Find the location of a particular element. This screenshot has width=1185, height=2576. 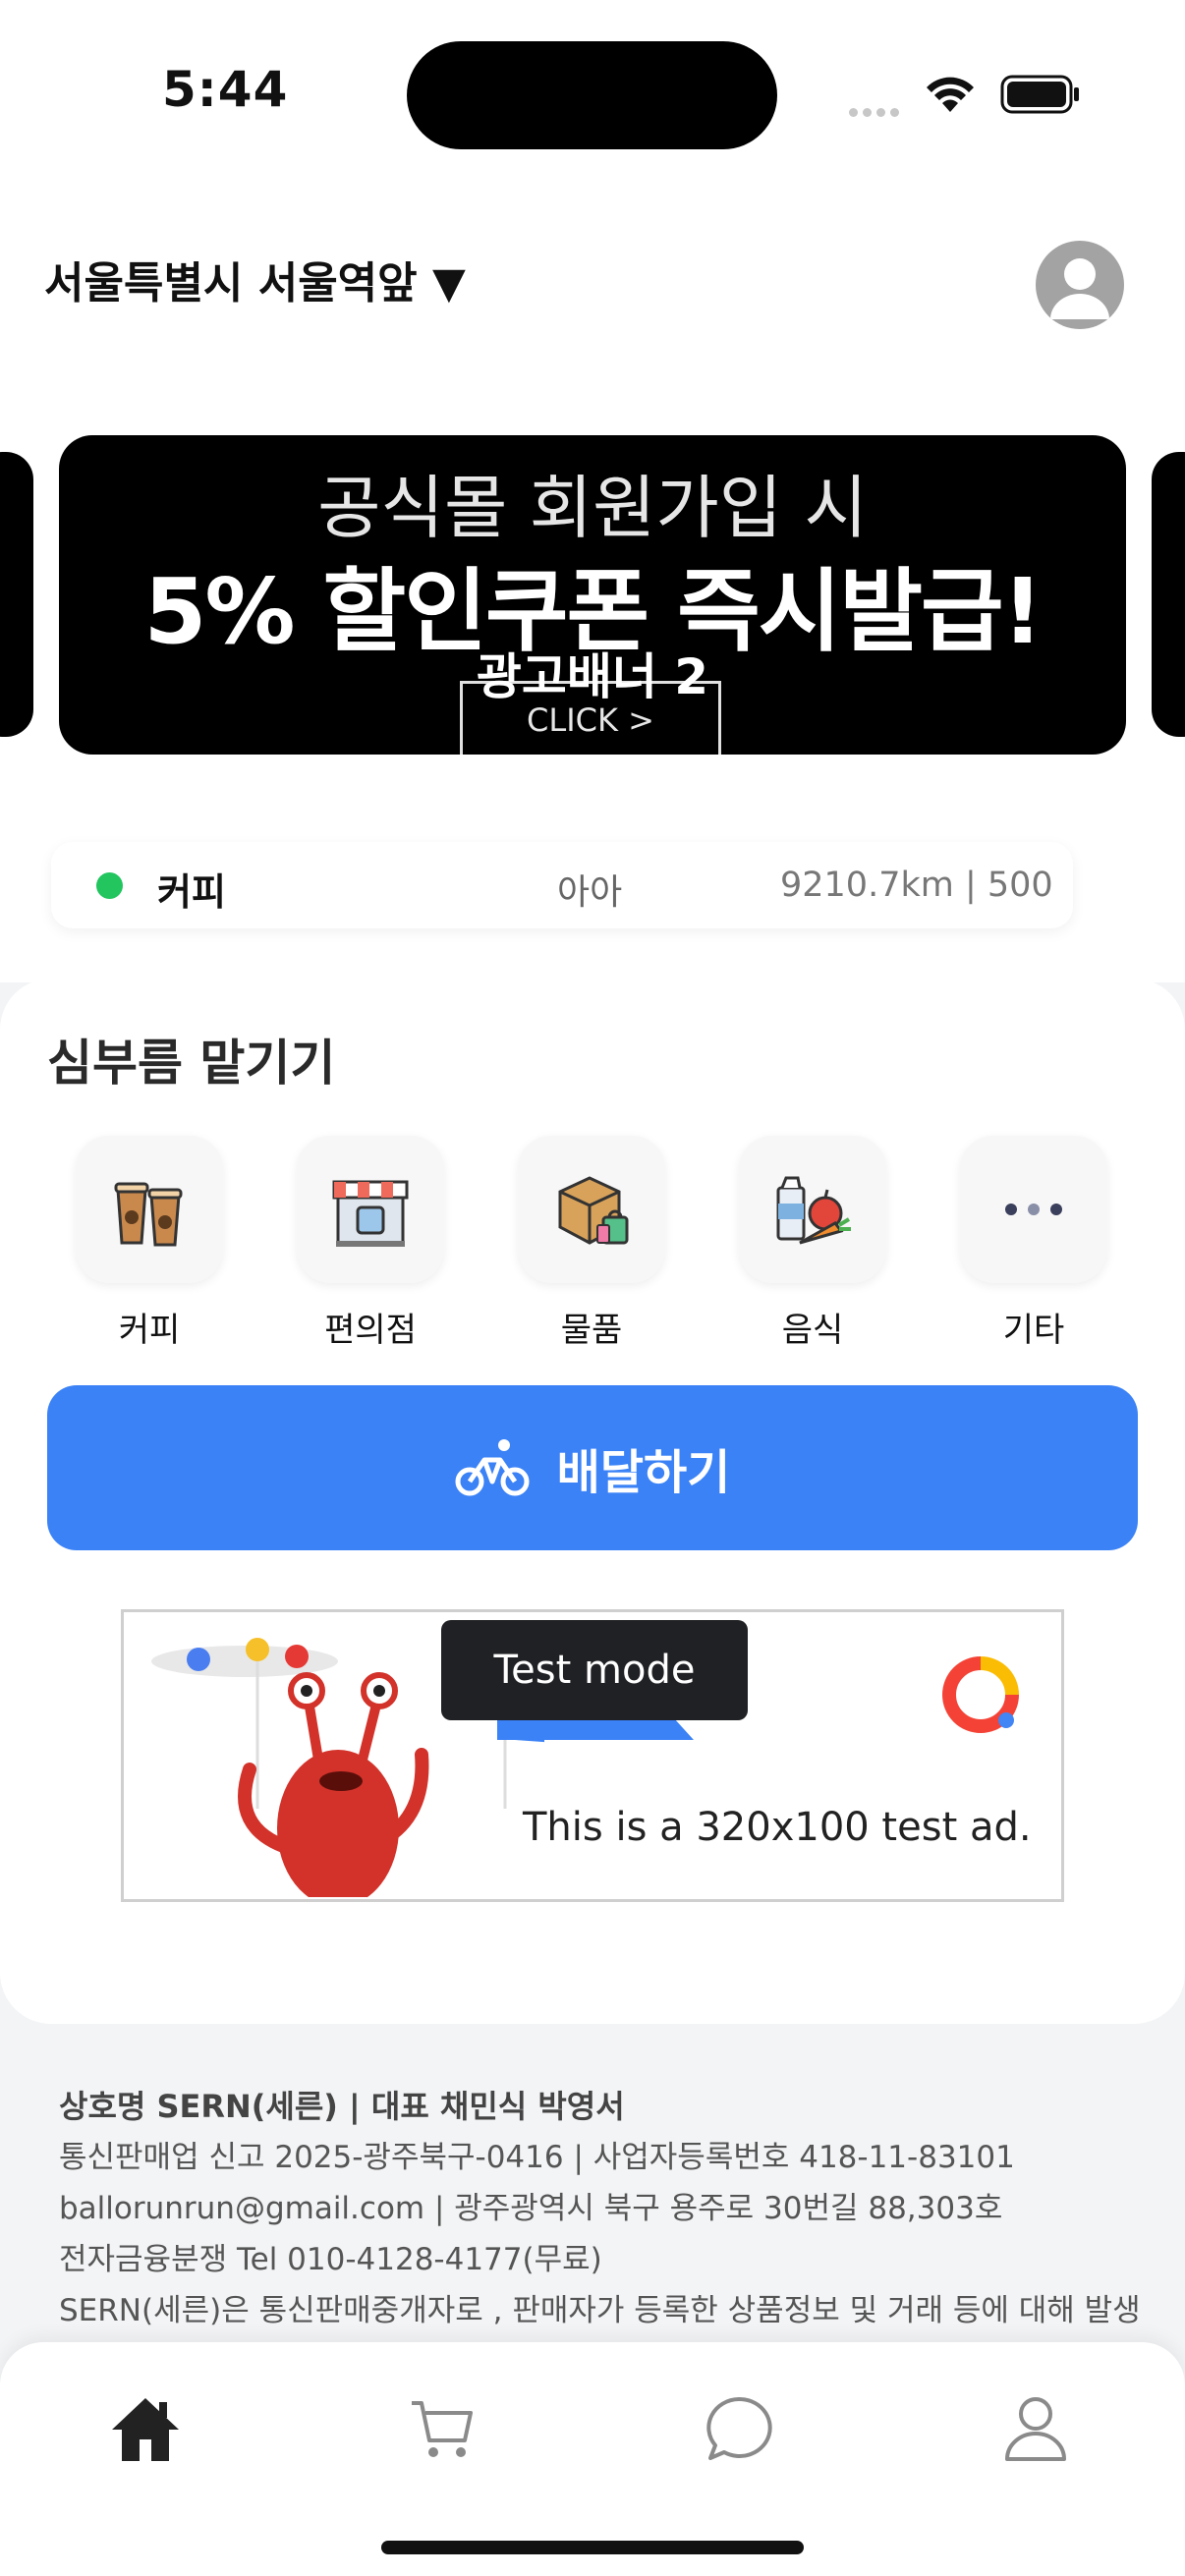

category-convenience-store: 편의점 is located at coordinates (371, 1243).